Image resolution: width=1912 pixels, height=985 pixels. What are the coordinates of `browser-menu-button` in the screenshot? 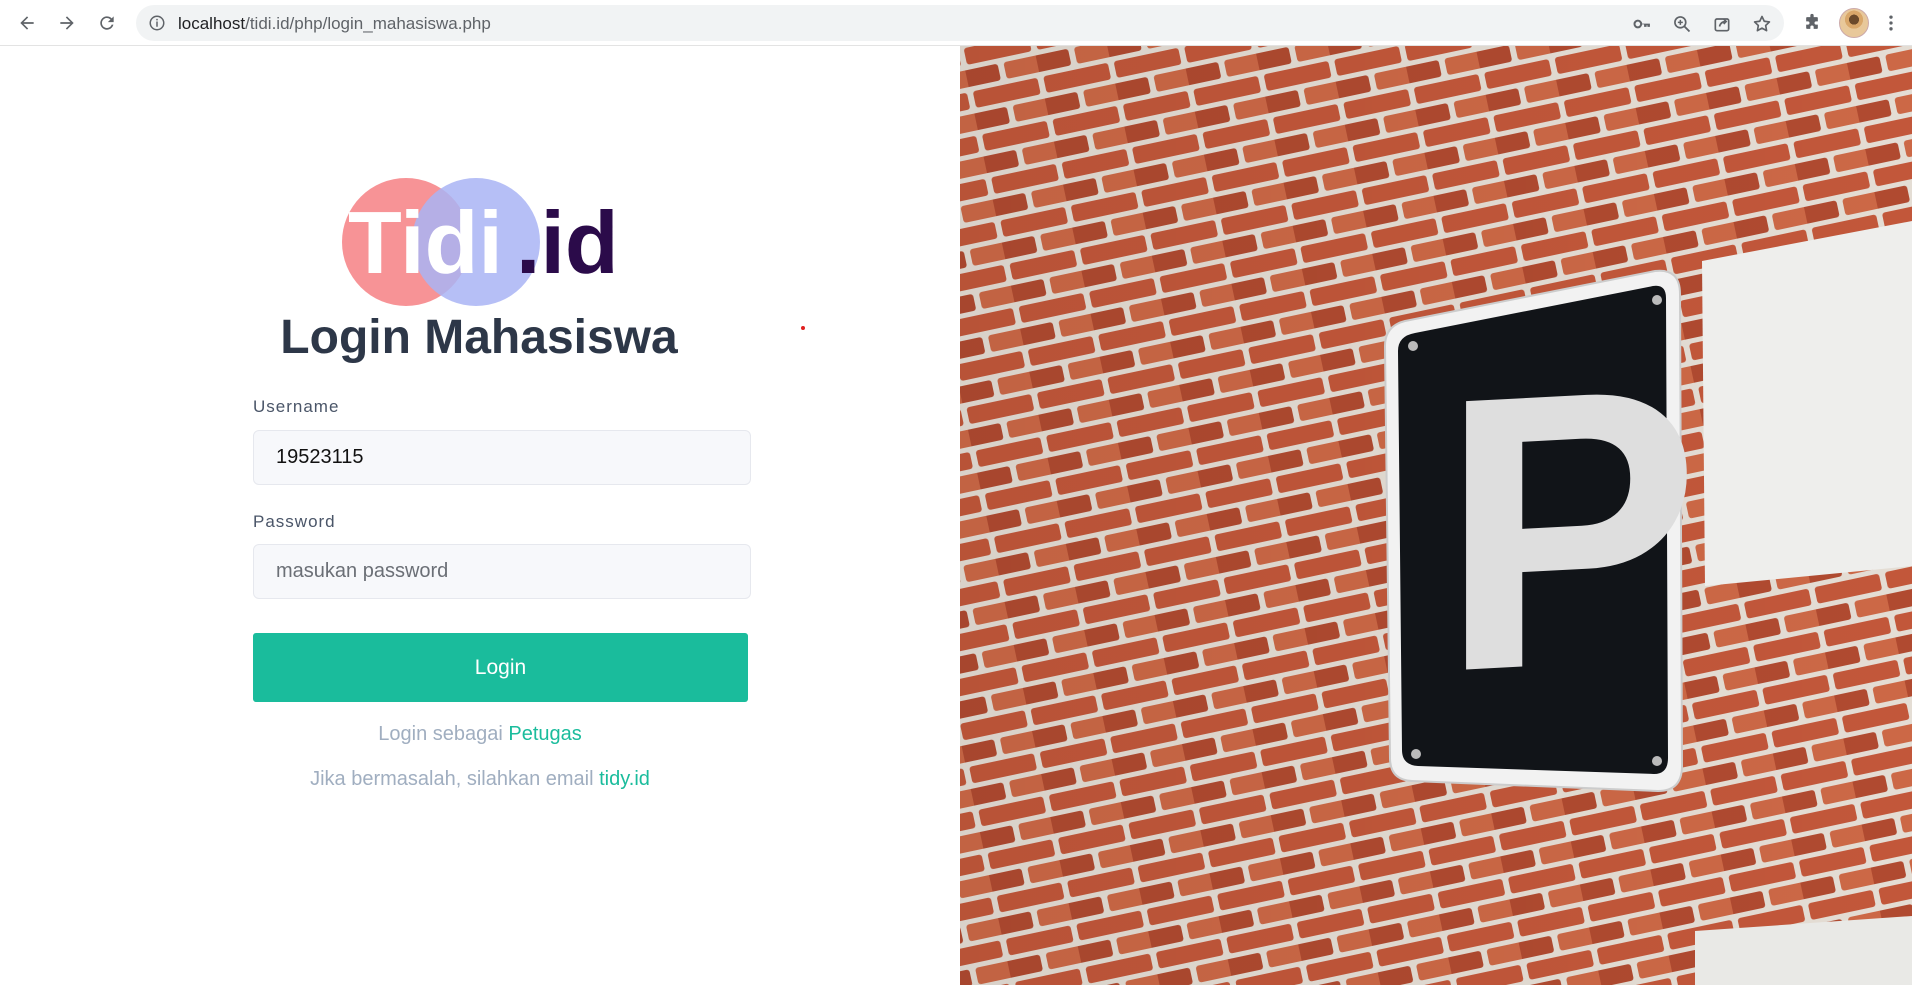 It's located at (1891, 23).